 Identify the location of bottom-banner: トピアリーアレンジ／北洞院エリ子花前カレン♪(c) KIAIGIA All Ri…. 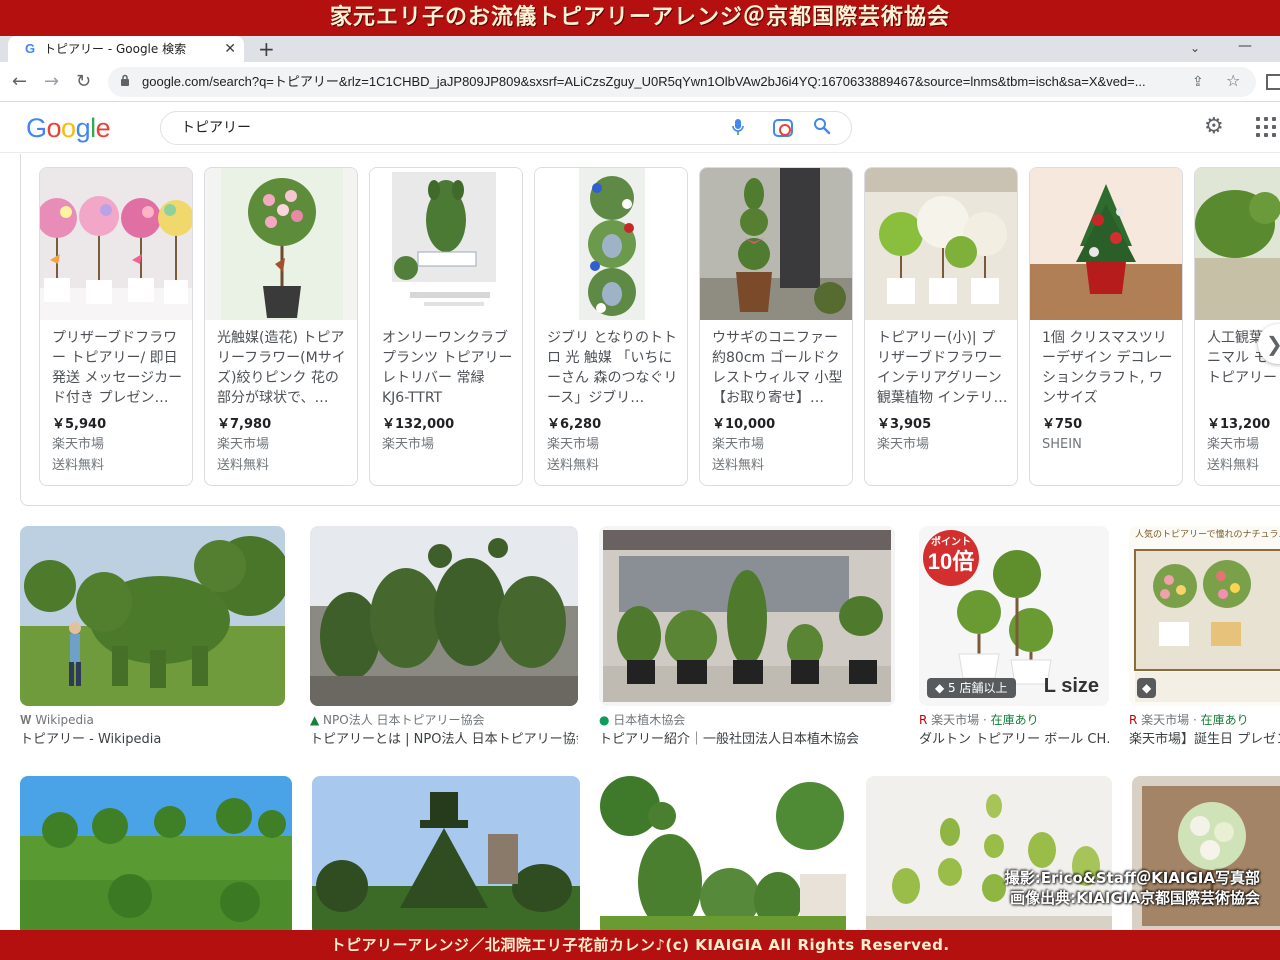
(640, 945).